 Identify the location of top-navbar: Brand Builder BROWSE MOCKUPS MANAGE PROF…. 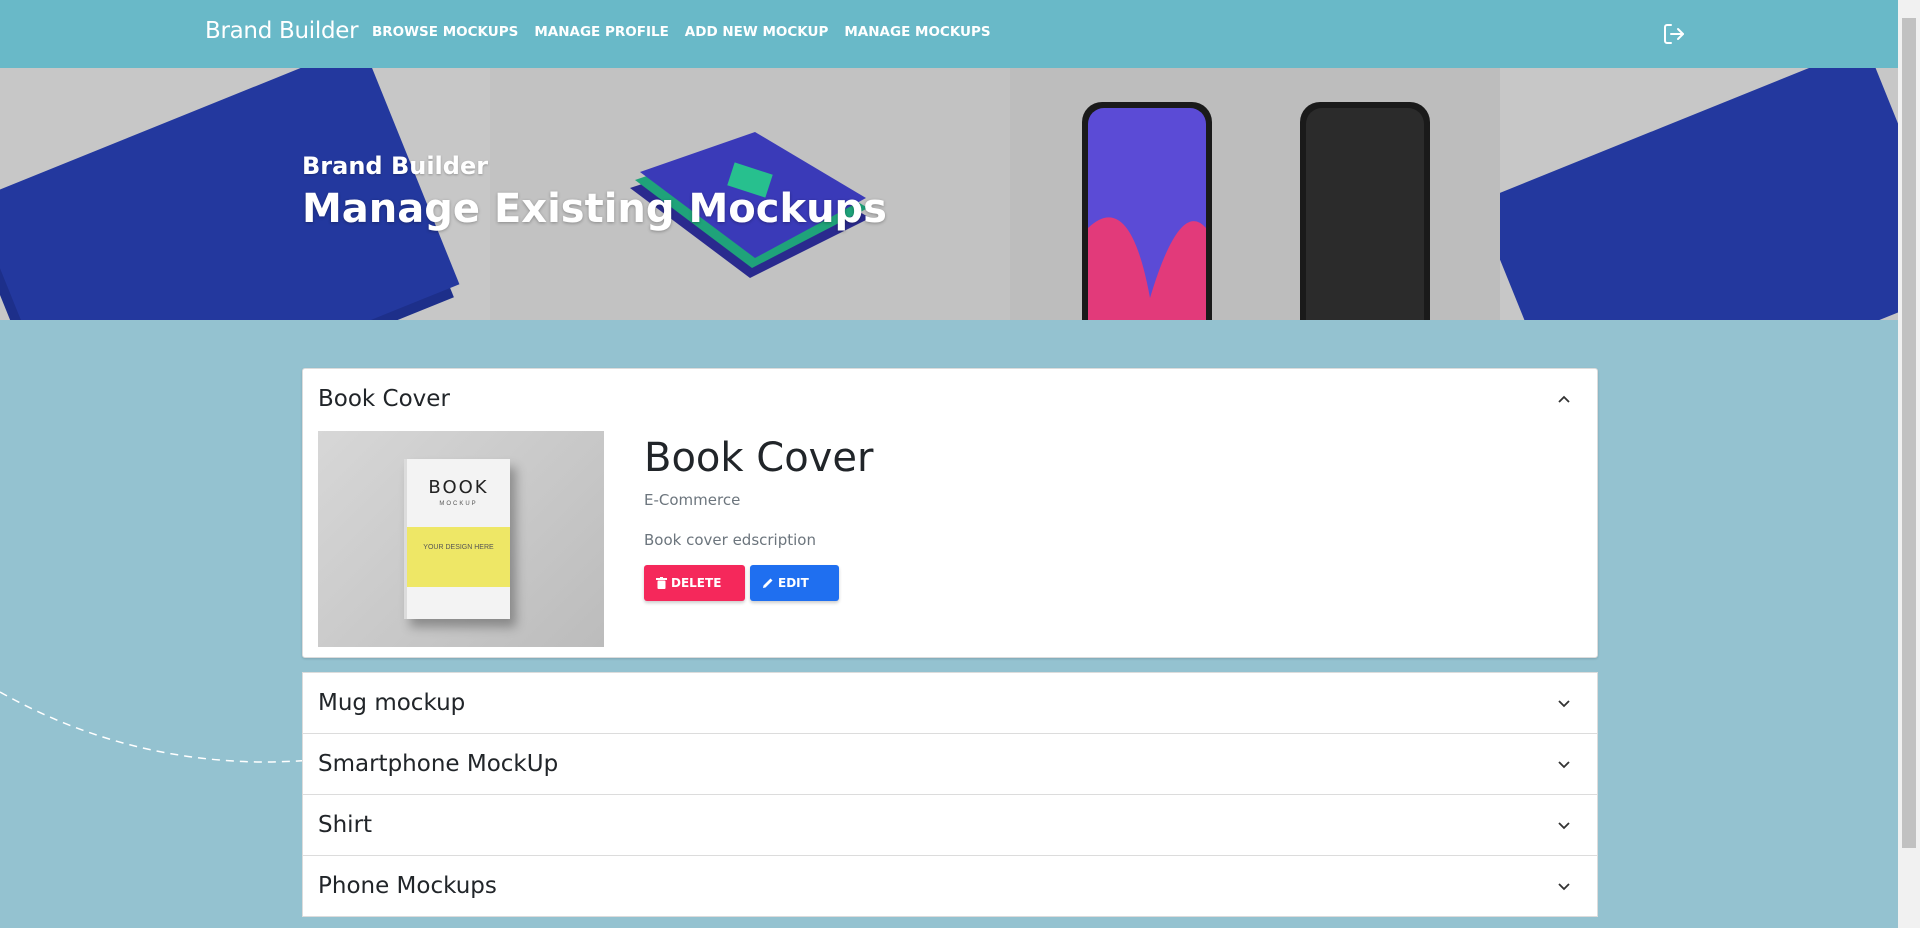
(949, 34).